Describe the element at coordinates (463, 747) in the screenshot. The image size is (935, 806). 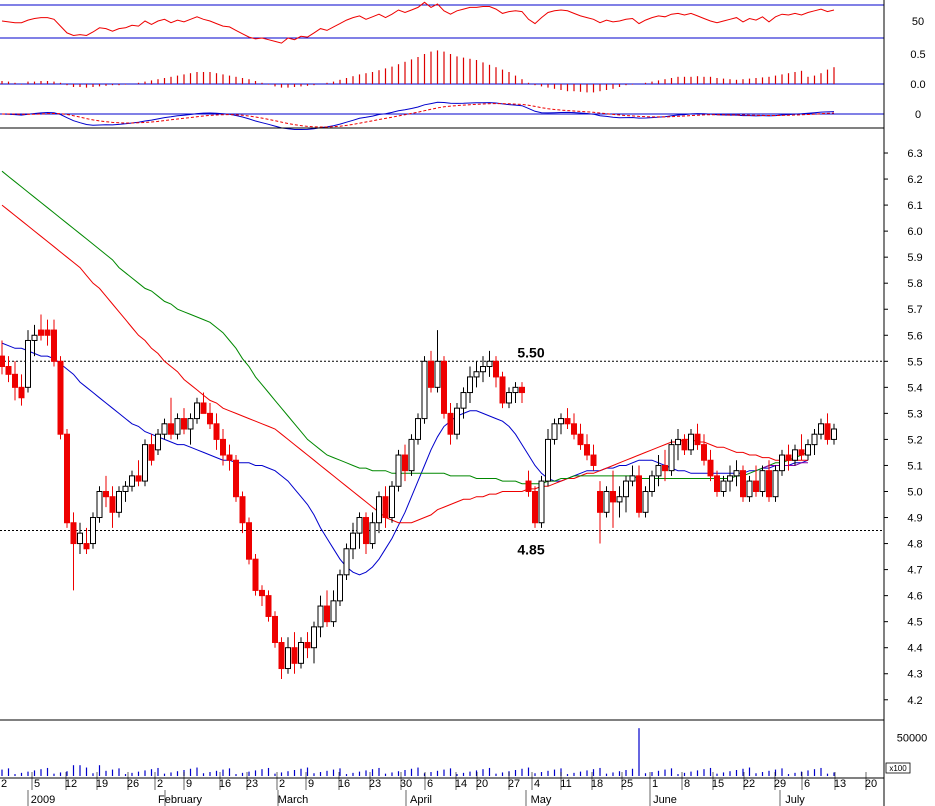
I see `volume-pane: 50000 x100` at that location.